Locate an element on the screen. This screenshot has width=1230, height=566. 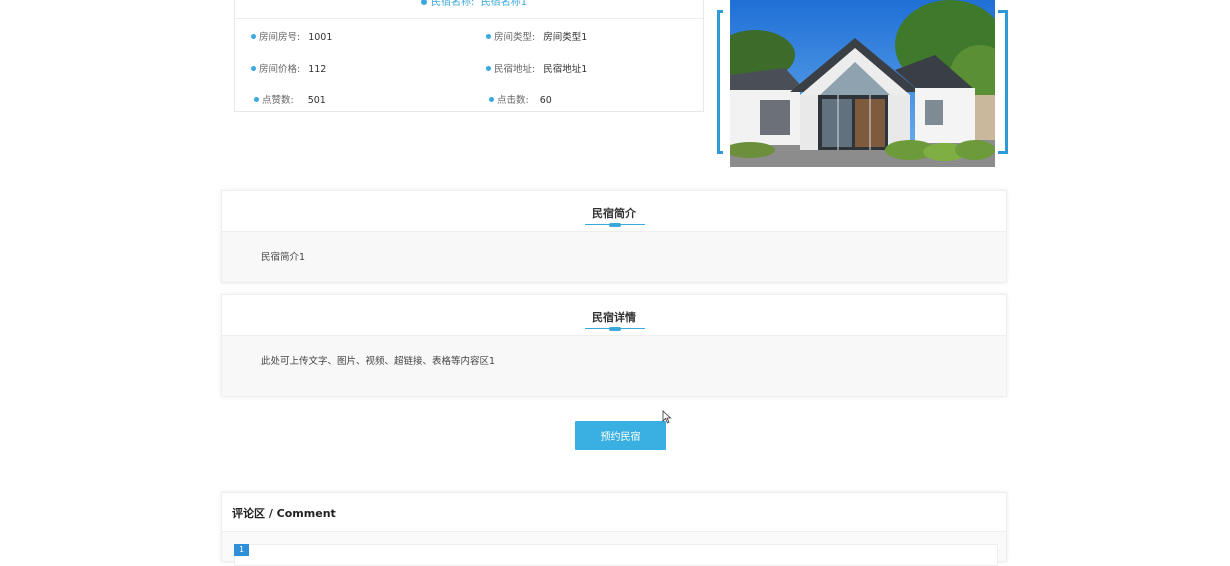
field-likes: 点赞数: 501 is located at coordinates (290, 99).